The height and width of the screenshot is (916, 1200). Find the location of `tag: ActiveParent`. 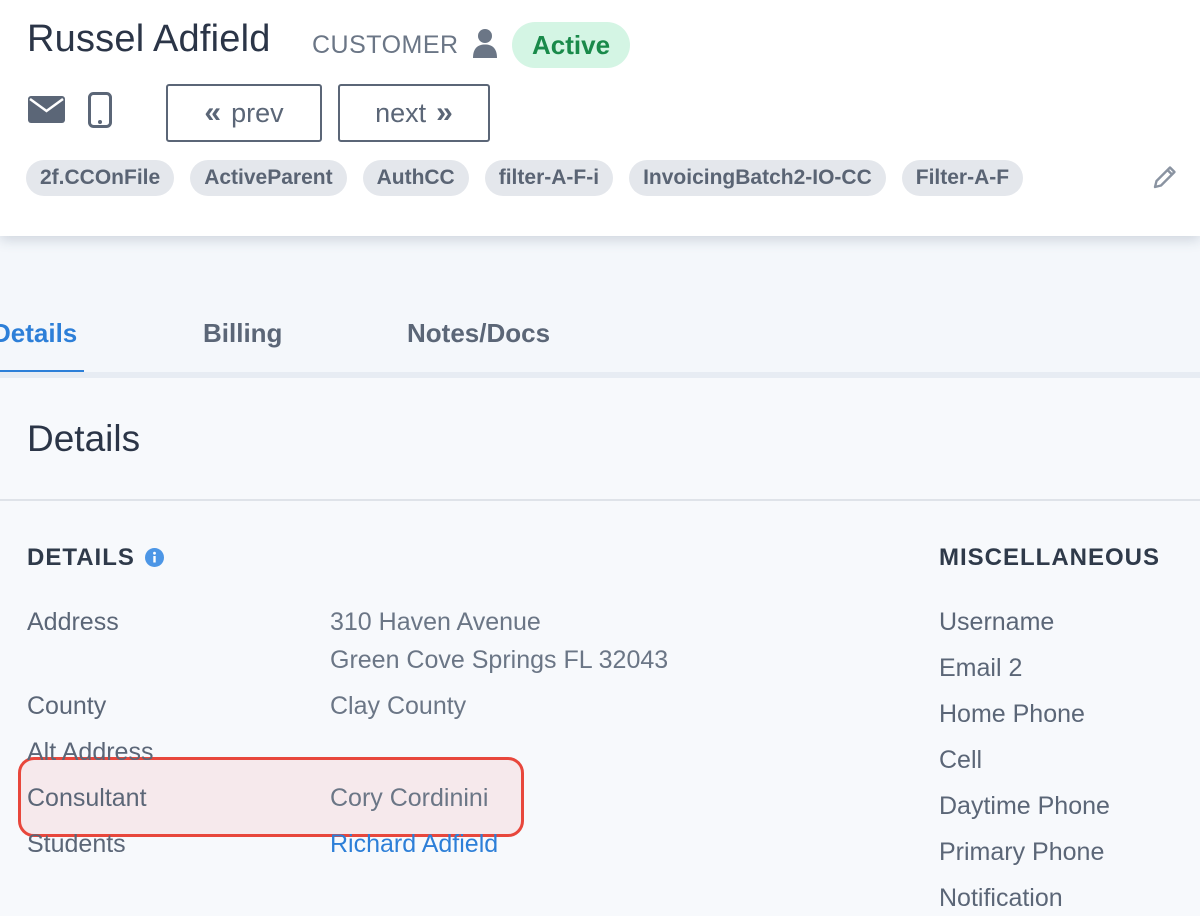

tag: ActiveParent is located at coordinates (268, 178).